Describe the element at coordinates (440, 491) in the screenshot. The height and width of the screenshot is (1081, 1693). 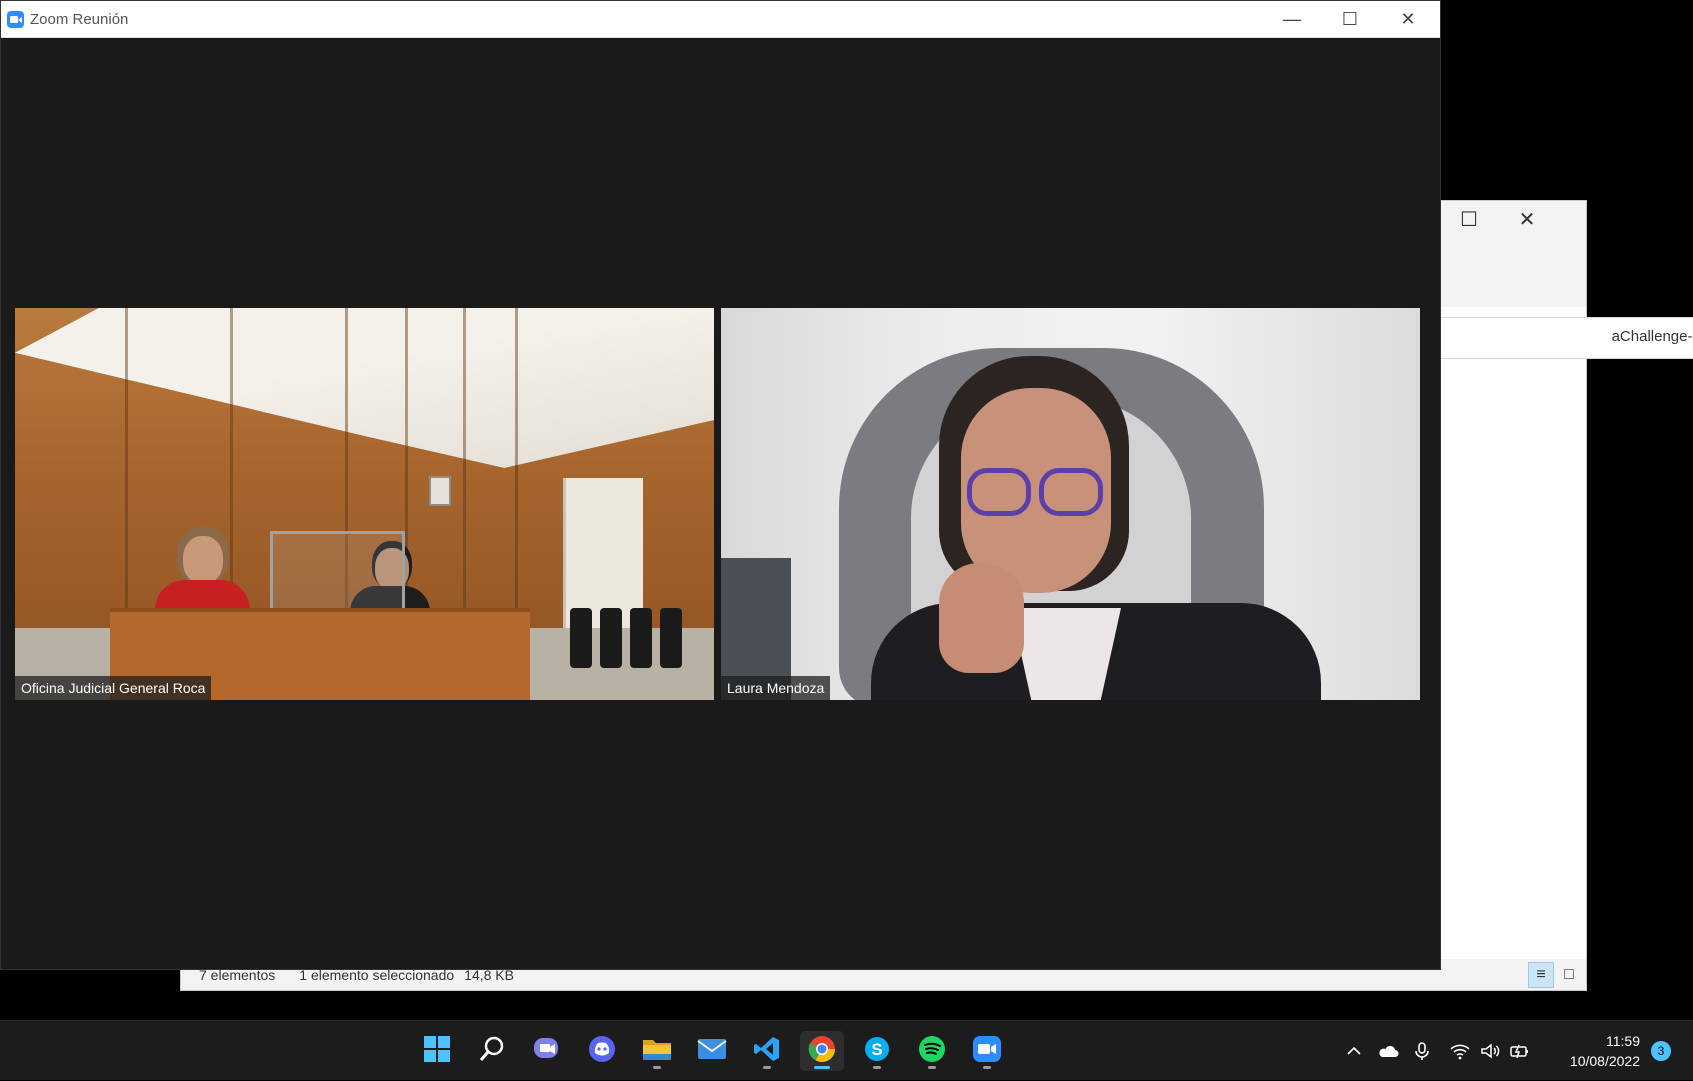
I see `wall-frame` at that location.